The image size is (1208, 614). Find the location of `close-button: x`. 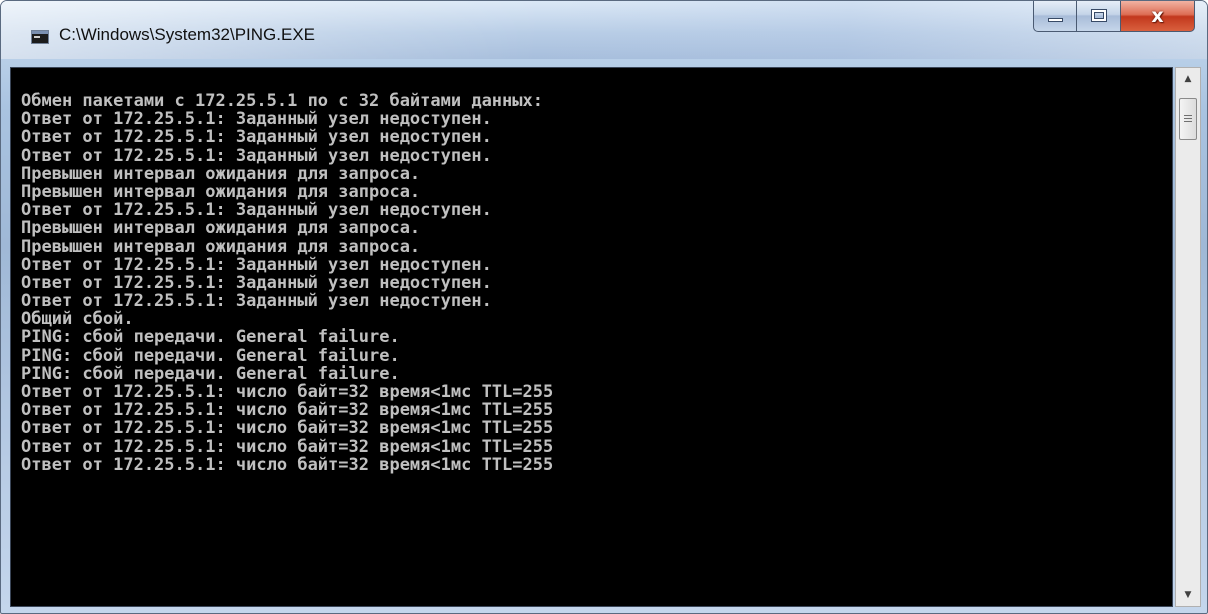

close-button: x is located at coordinates (1158, 16).